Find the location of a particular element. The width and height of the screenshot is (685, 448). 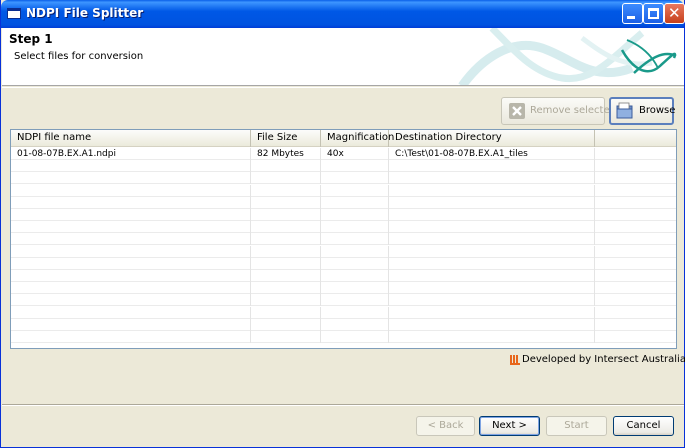

remove-icon is located at coordinates (517, 111).